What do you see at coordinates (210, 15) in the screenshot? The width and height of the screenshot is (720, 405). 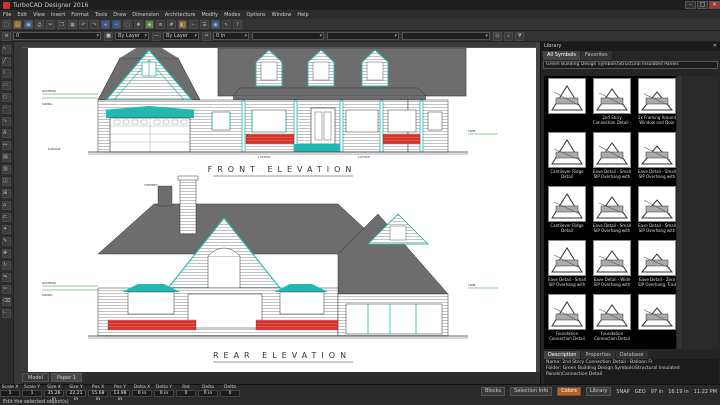 I see `menu-modify: Modify` at bounding box center [210, 15].